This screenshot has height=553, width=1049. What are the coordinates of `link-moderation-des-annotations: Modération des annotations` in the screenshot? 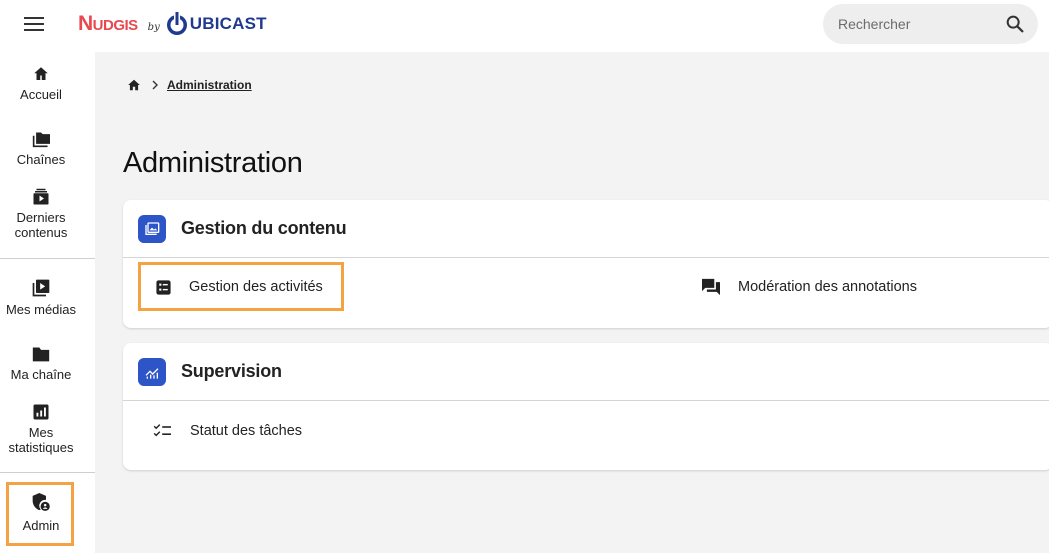 It's located at (809, 287).